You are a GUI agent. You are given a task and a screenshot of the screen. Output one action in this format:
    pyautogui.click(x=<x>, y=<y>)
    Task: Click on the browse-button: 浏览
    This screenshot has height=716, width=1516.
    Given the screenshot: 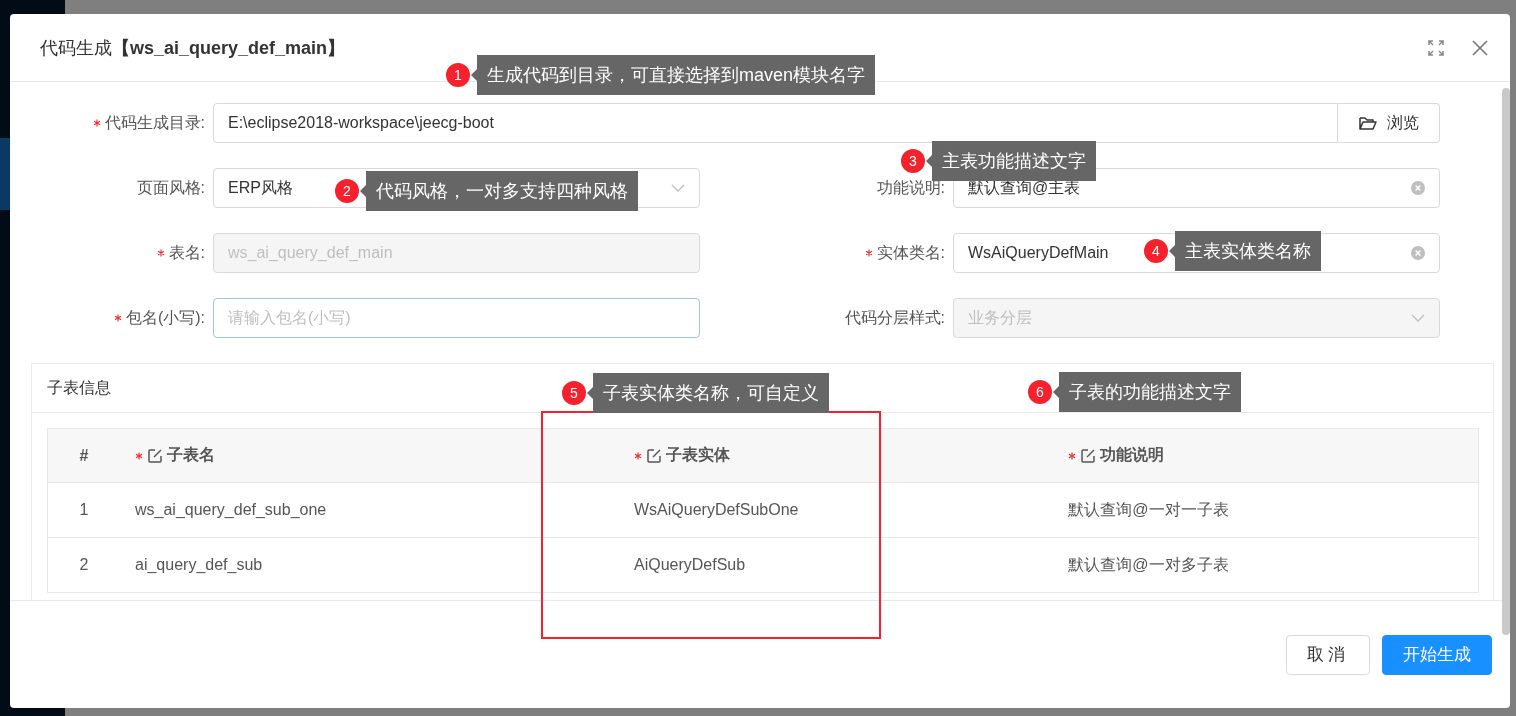 What is the action you would take?
    pyautogui.click(x=1389, y=123)
    